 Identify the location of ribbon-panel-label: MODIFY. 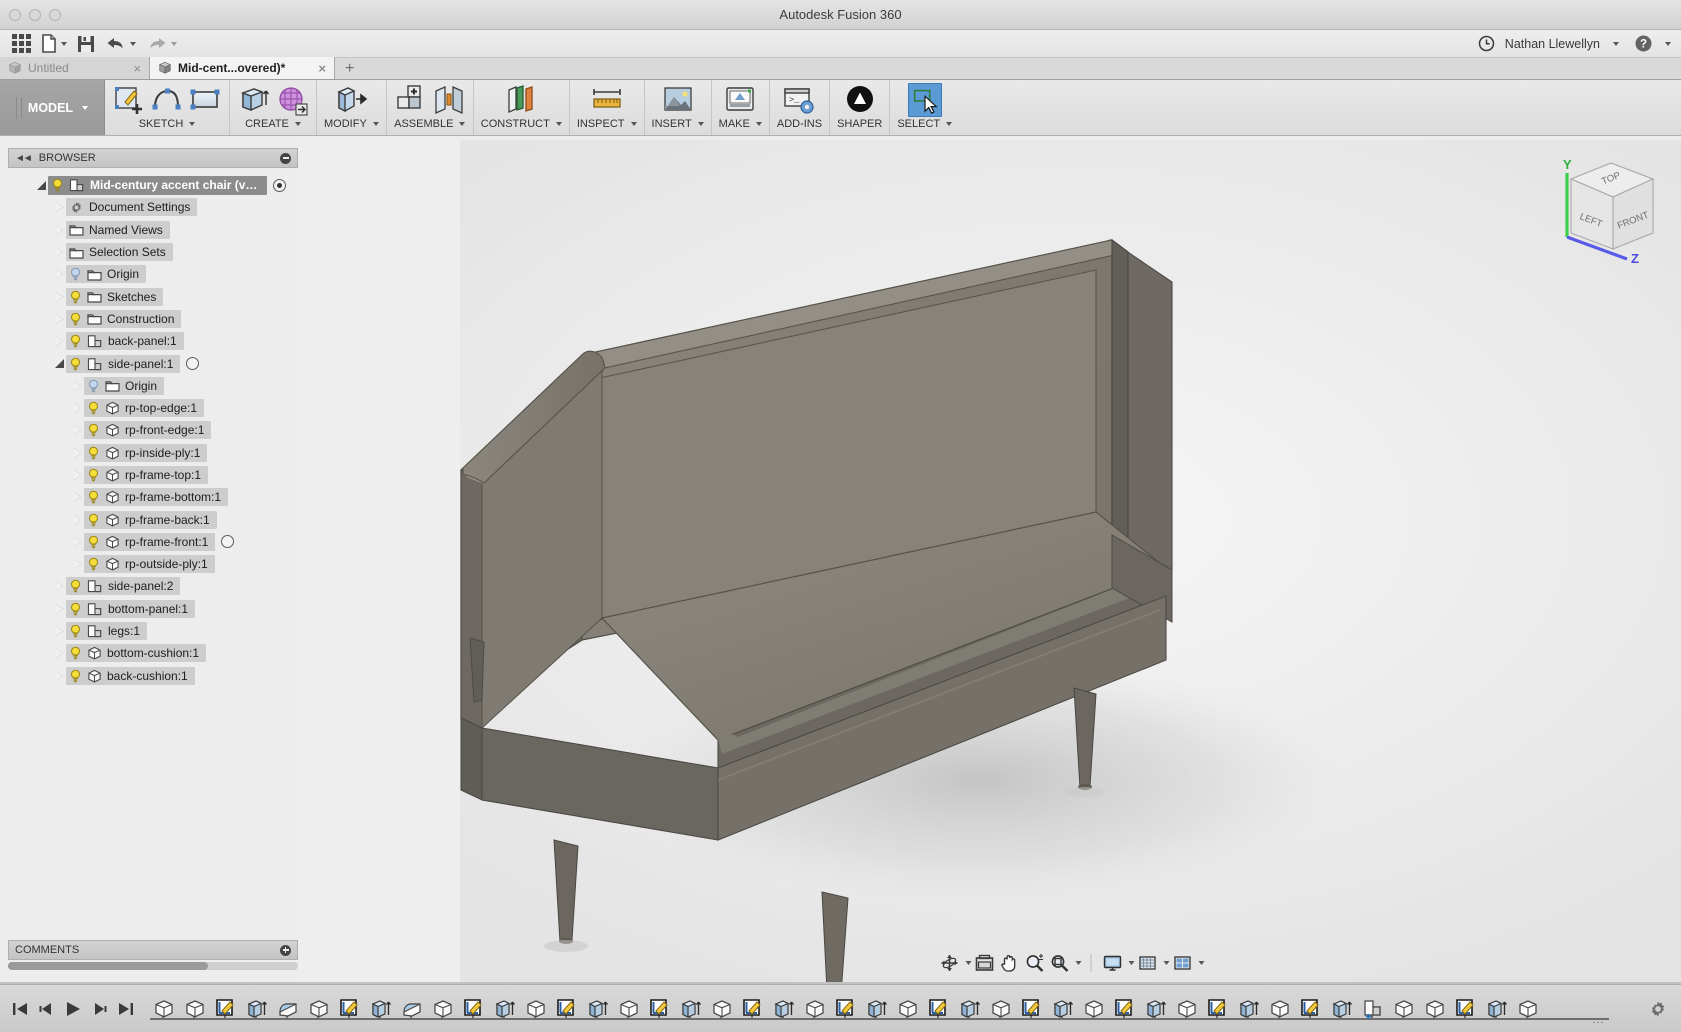
(351, 124).